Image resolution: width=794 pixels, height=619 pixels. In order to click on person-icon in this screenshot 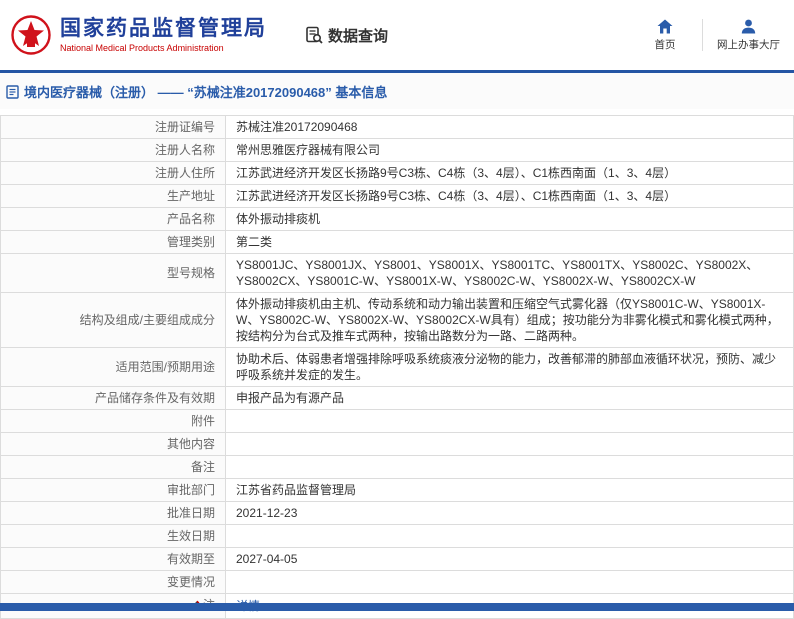, I will do `click(748, 26)`.